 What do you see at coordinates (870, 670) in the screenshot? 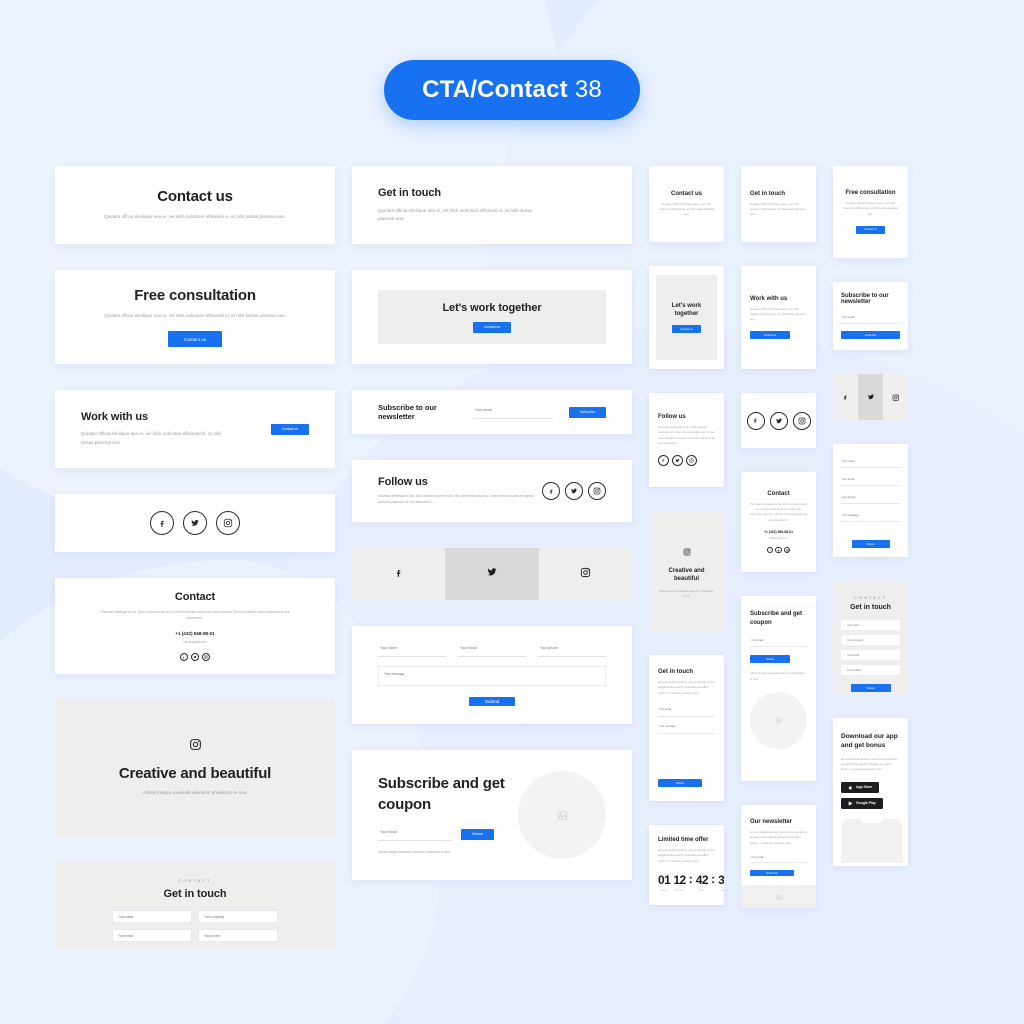
I see `subject-field` at bounding box center [870, 670].